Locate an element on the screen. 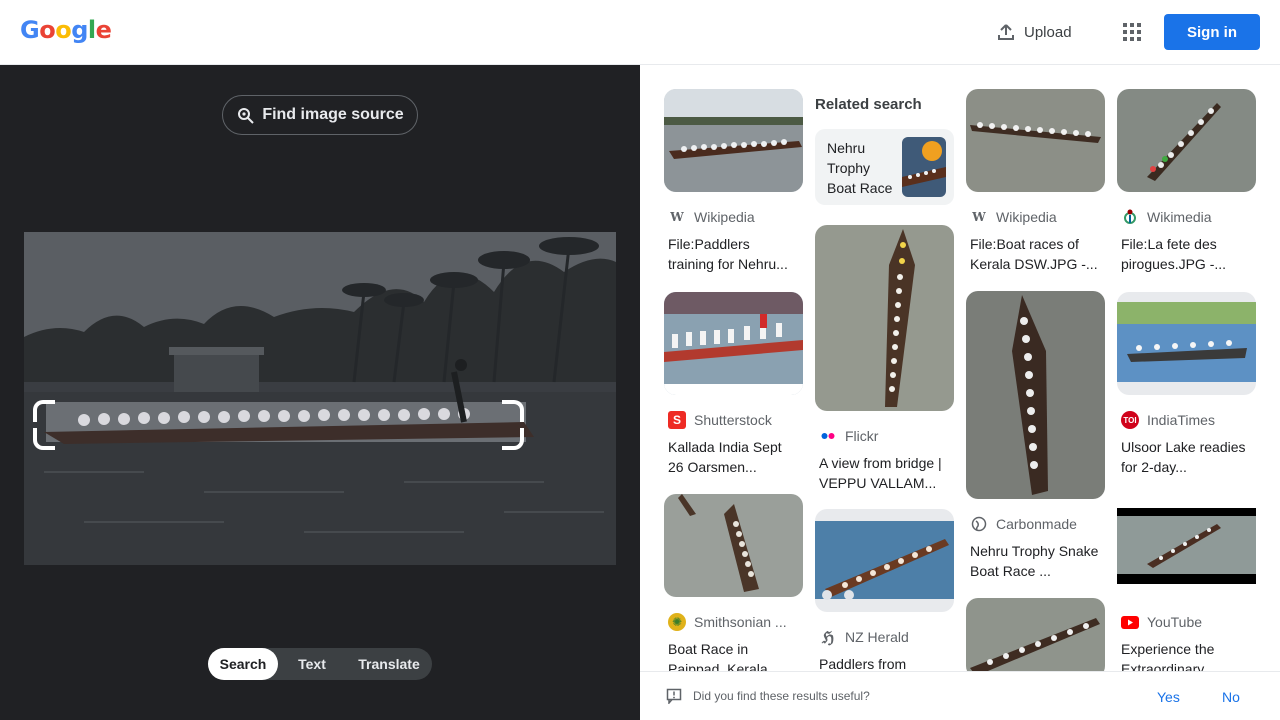 The width and height of the screenshot is (1280, 720). smithsonian-icon: ✺ is located at coordinates (677, 622).